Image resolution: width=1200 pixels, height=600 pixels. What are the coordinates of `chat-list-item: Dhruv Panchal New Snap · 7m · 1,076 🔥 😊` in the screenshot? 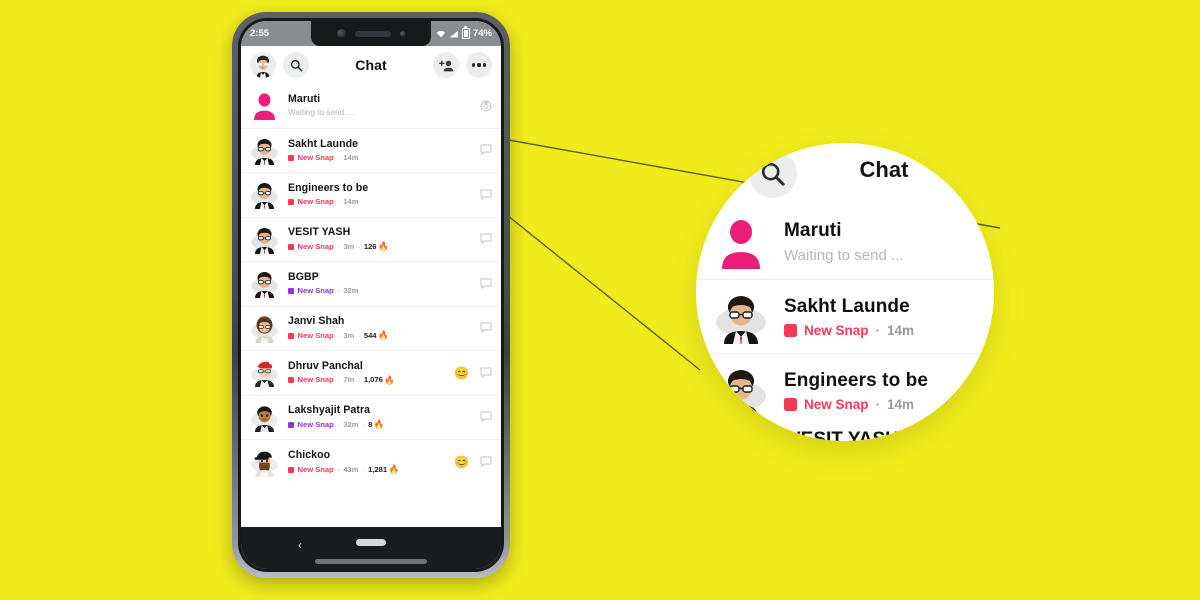 It's located at (371, 373).